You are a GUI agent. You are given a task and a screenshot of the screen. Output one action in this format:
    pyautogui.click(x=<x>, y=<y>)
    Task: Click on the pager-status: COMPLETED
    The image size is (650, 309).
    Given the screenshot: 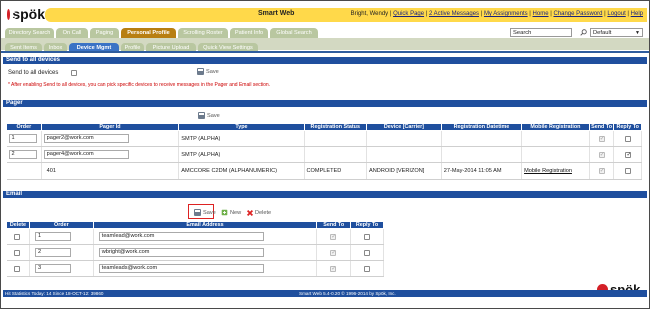 What is the action you would take?
    pyautogui.click(x=336, y=171)
    